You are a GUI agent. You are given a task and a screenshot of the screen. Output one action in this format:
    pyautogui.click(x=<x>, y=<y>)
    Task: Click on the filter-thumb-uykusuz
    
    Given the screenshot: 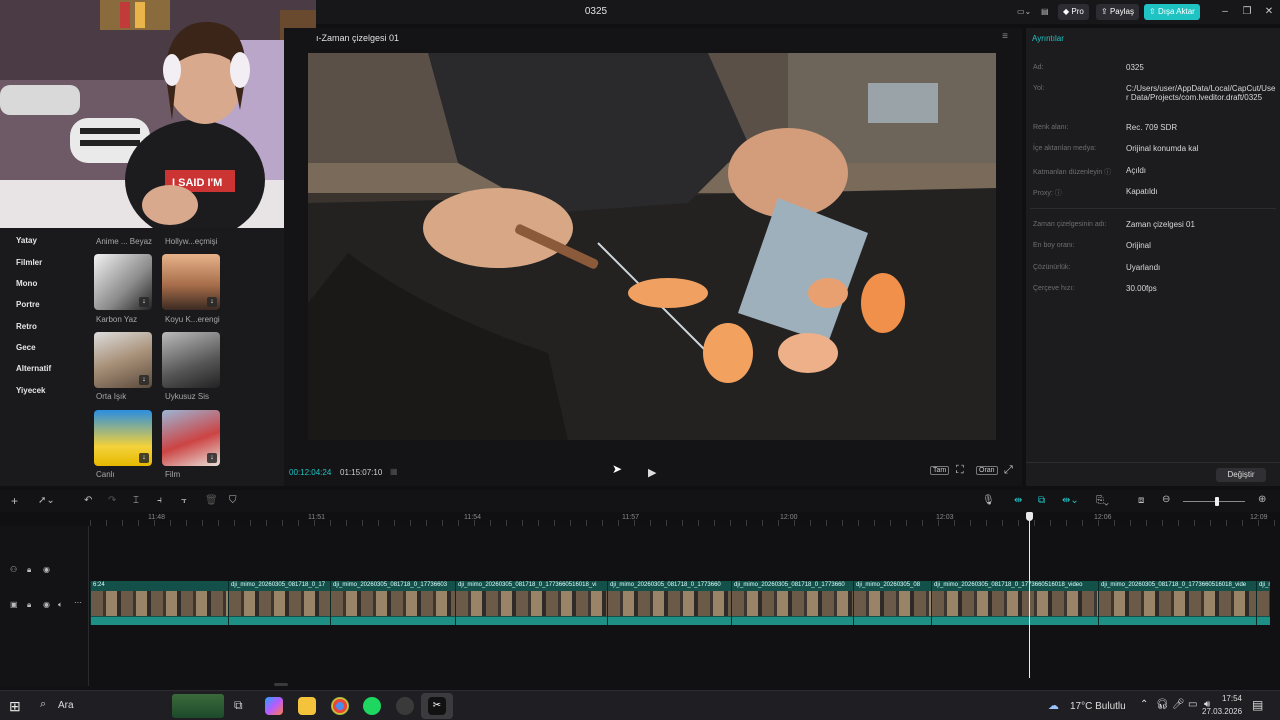 What is the action you would take?
    pyautogui.click(x=191, y=360)
    